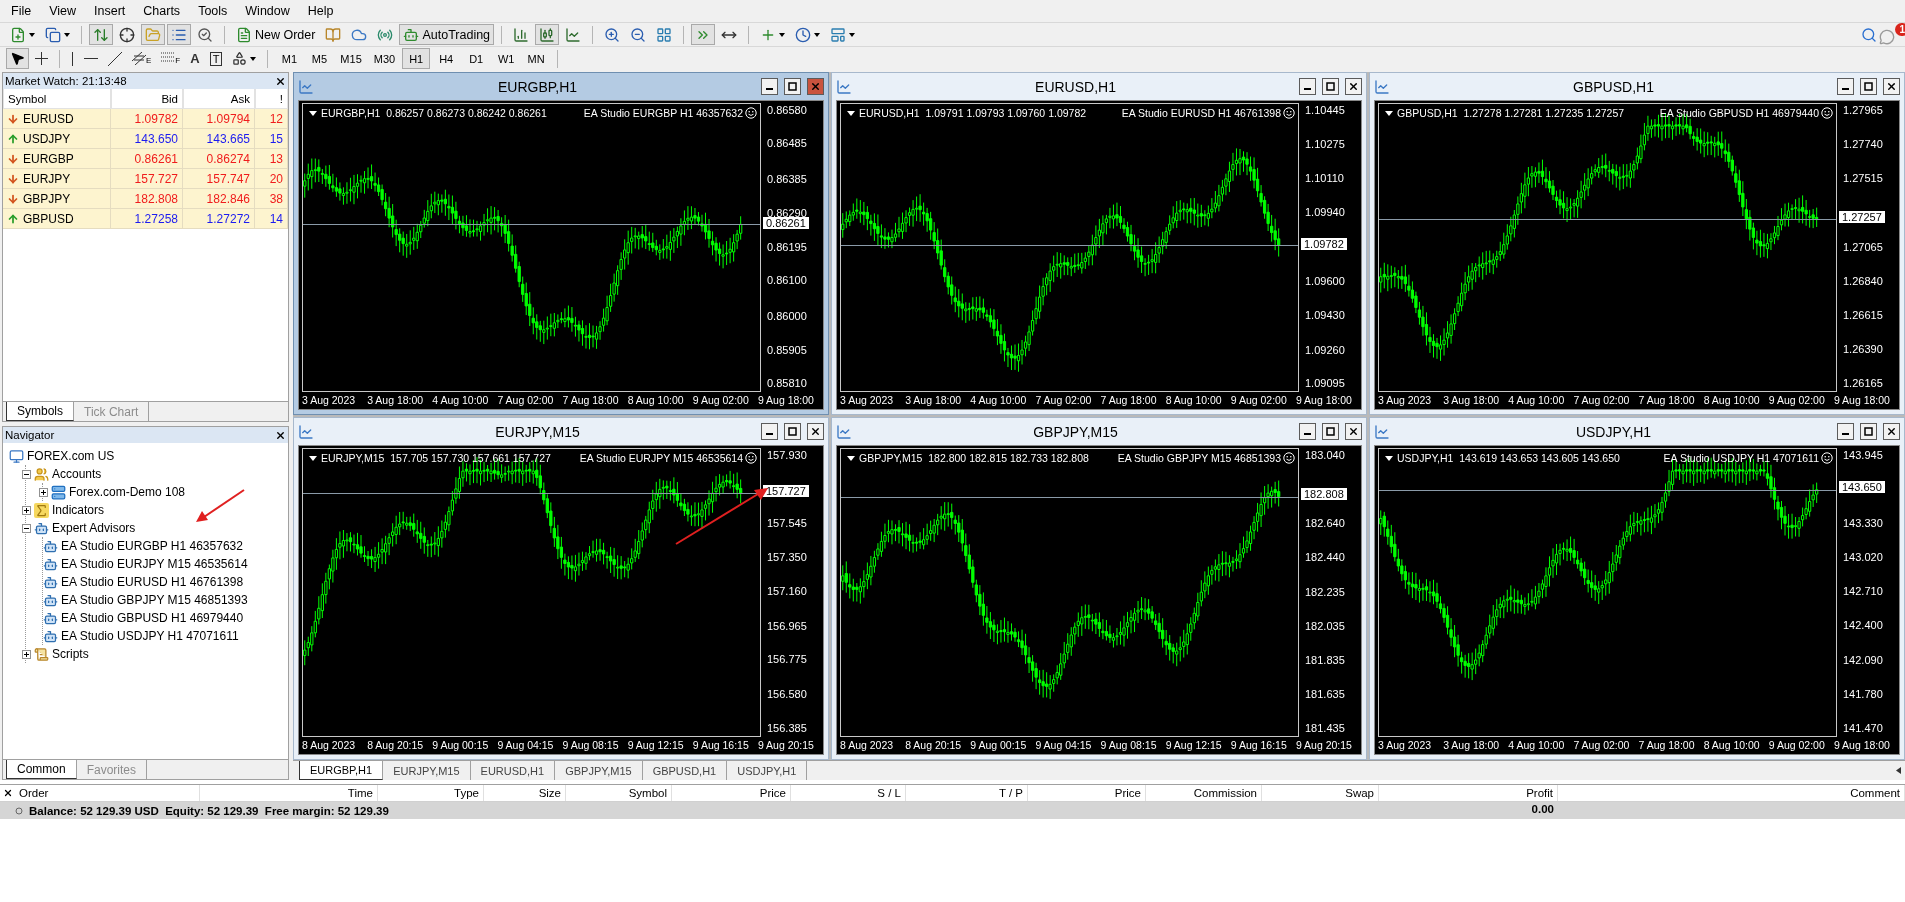 The height and width of the screenshot is (902, 1905). Describe the element at coordinates (150, 636) in the screenshot. I see `tree-item: EA Studio USDJPY H1 47071611` at that location.